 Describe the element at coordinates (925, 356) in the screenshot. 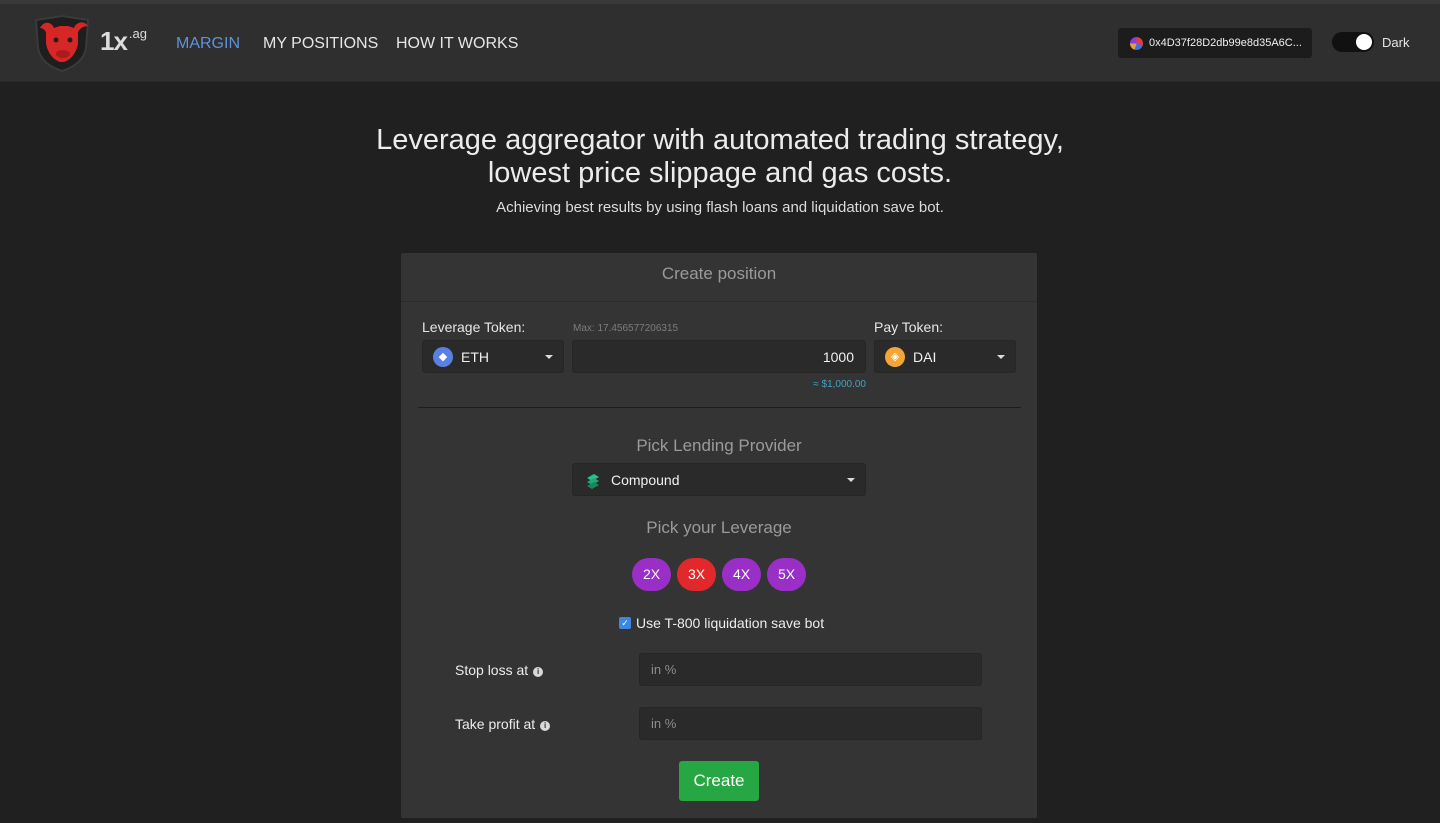

I see `pay-token-value: DAI` at that location.